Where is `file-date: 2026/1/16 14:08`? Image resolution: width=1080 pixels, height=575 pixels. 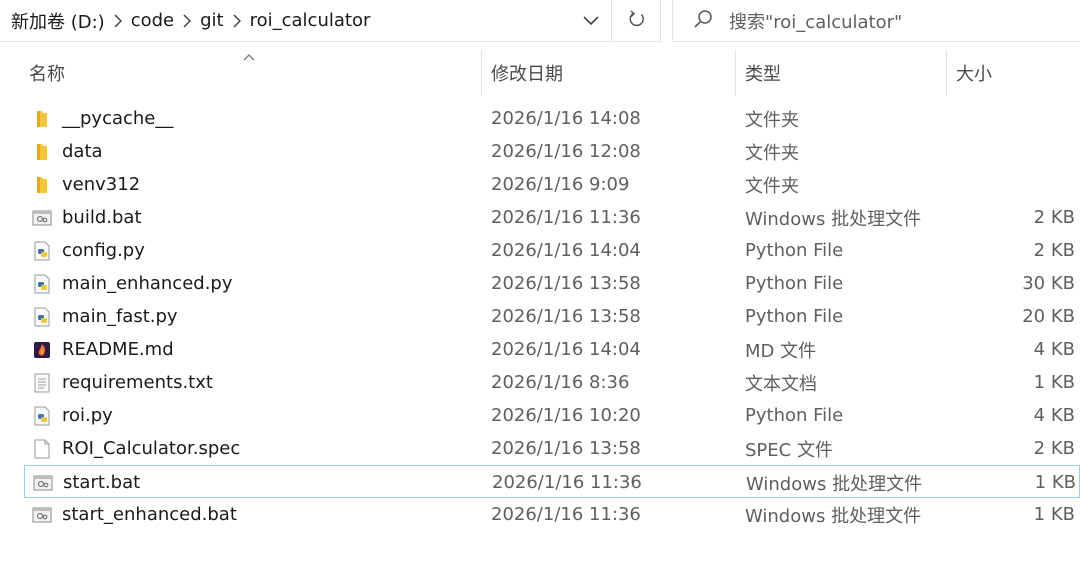 file-date: 2026/1/16 14:08 is located at coordinates (566, 118).